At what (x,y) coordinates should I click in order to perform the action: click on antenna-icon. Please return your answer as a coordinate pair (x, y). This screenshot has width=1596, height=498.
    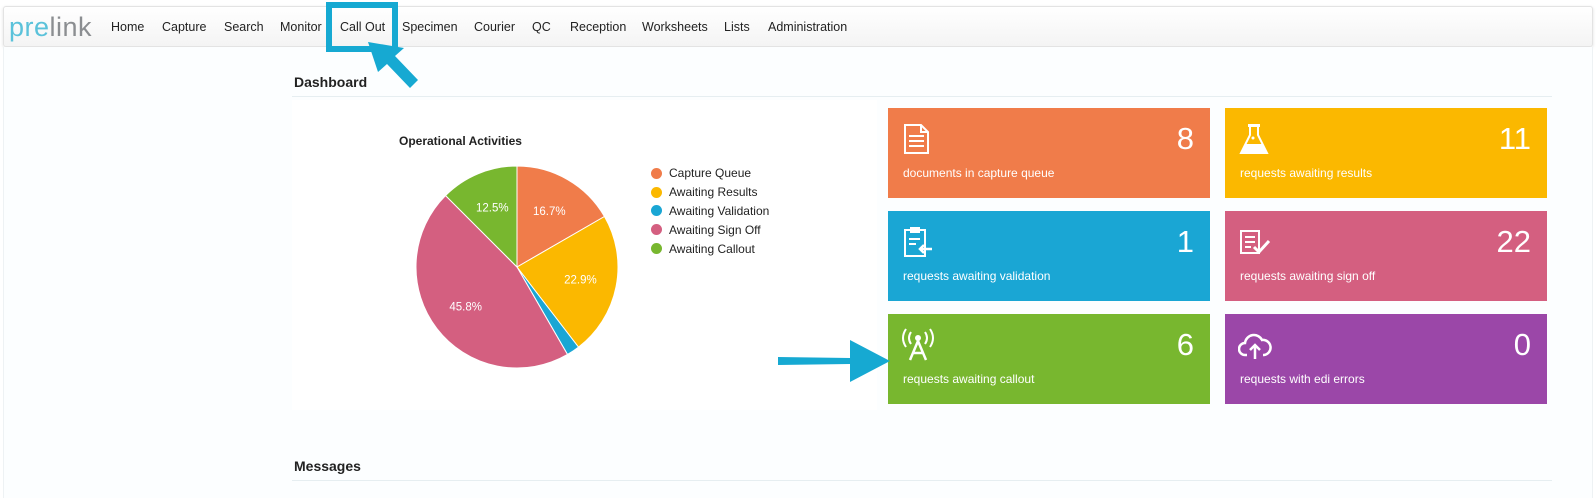
    Looking at the image, I should click on (918, 344).